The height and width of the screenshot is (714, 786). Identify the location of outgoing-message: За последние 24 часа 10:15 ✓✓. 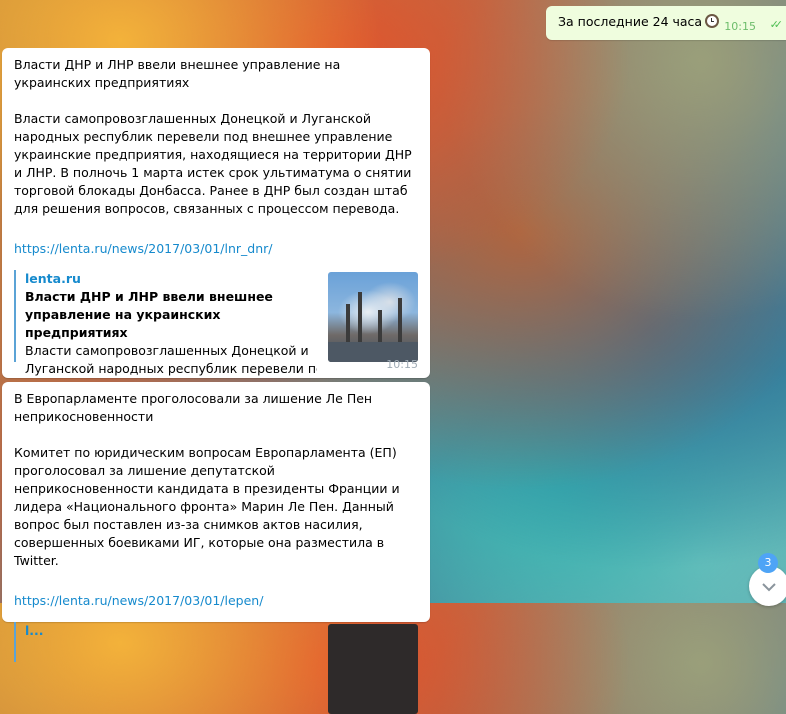
(666, 23).